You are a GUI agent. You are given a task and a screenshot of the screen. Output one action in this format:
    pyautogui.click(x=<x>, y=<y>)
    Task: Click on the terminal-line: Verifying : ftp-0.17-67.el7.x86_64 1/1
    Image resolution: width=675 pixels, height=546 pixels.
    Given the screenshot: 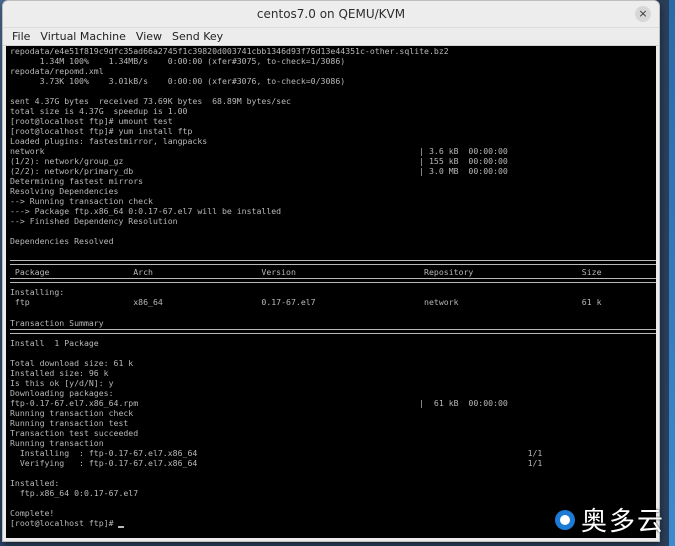 What is the action you would take?
    pyautogui.click(x=276, y=463)
    